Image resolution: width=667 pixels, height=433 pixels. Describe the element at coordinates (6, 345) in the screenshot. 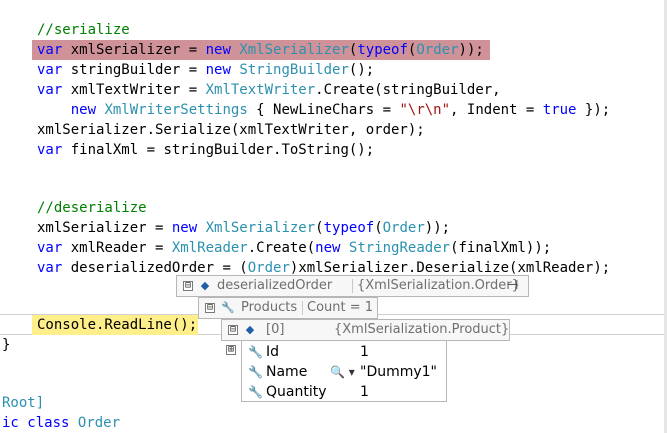

I see `code-line-11: }` at that location.